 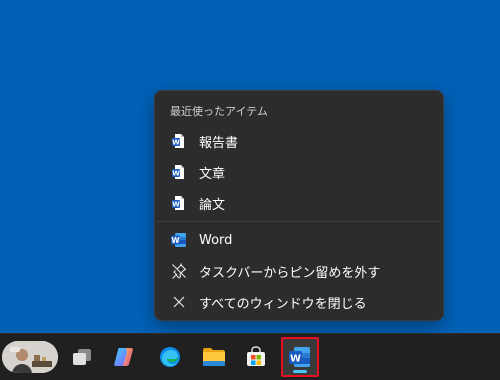 I want to click on edge-button, so click(x=170, y=357).